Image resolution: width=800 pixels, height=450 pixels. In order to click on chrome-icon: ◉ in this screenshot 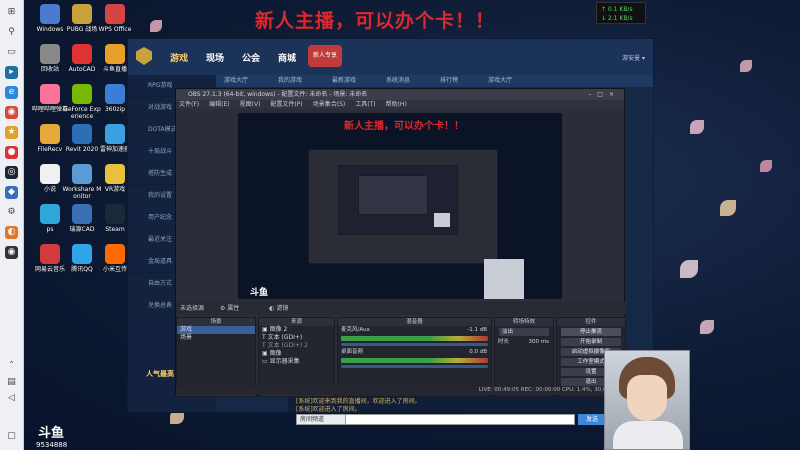, I will do `click(11, 112)`.